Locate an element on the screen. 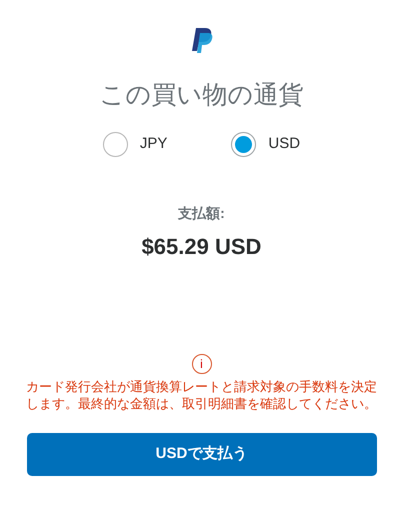  amount-value: $65.29 USD is located at coordinates (202, 247).